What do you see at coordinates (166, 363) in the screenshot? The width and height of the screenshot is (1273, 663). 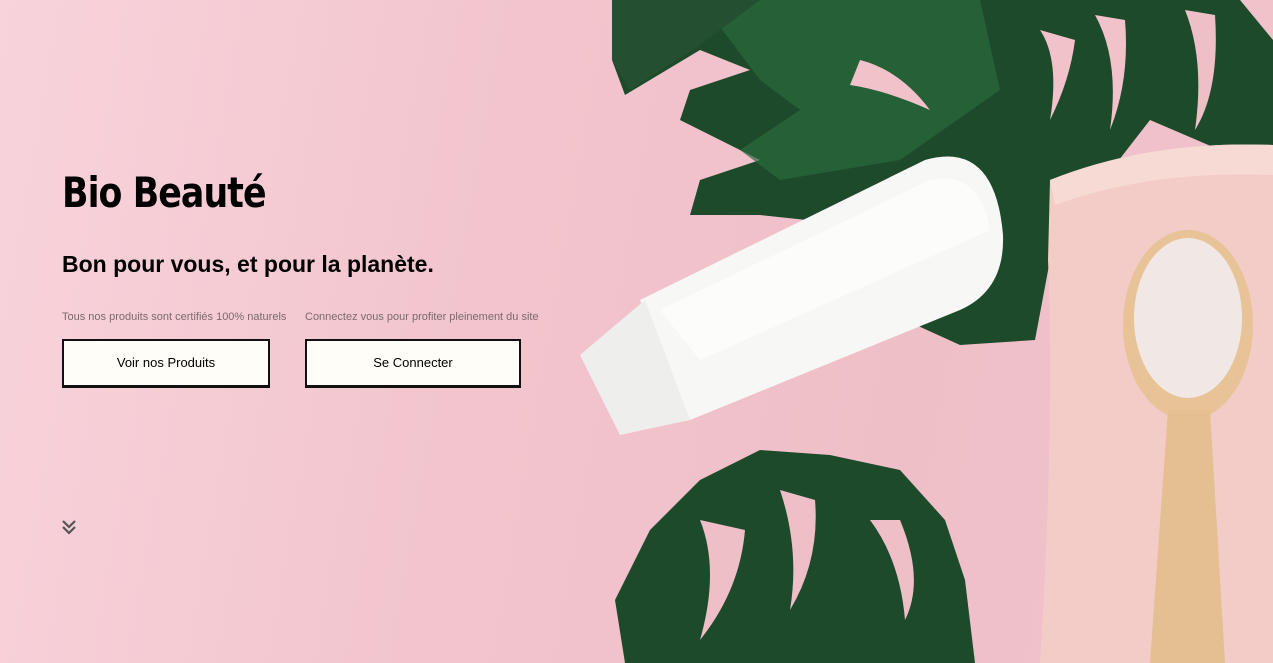 I see `view-products-button: Voir nos Produits` at bounding box center [166, 363].